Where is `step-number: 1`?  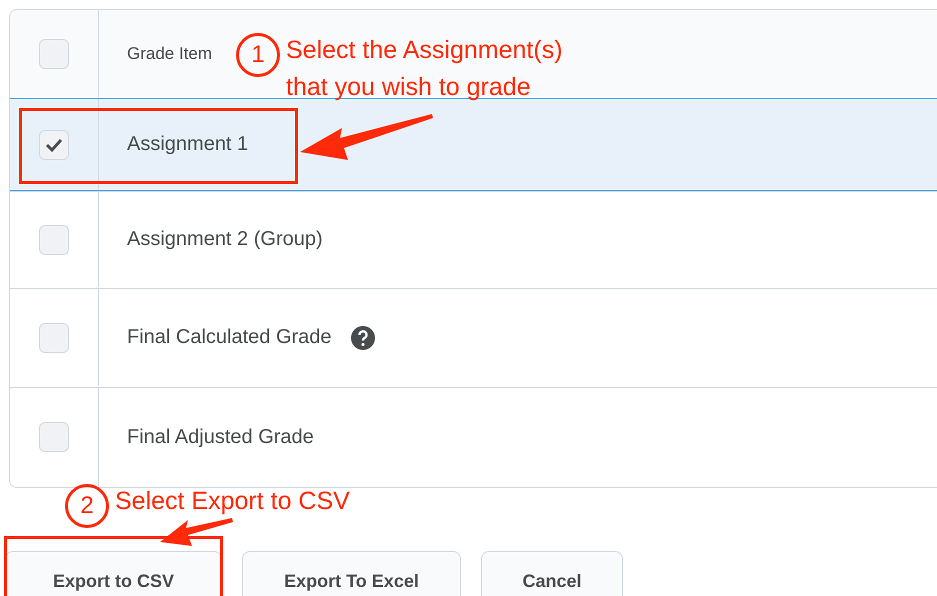
step-number: 1 is located at coordinates (258, 55).